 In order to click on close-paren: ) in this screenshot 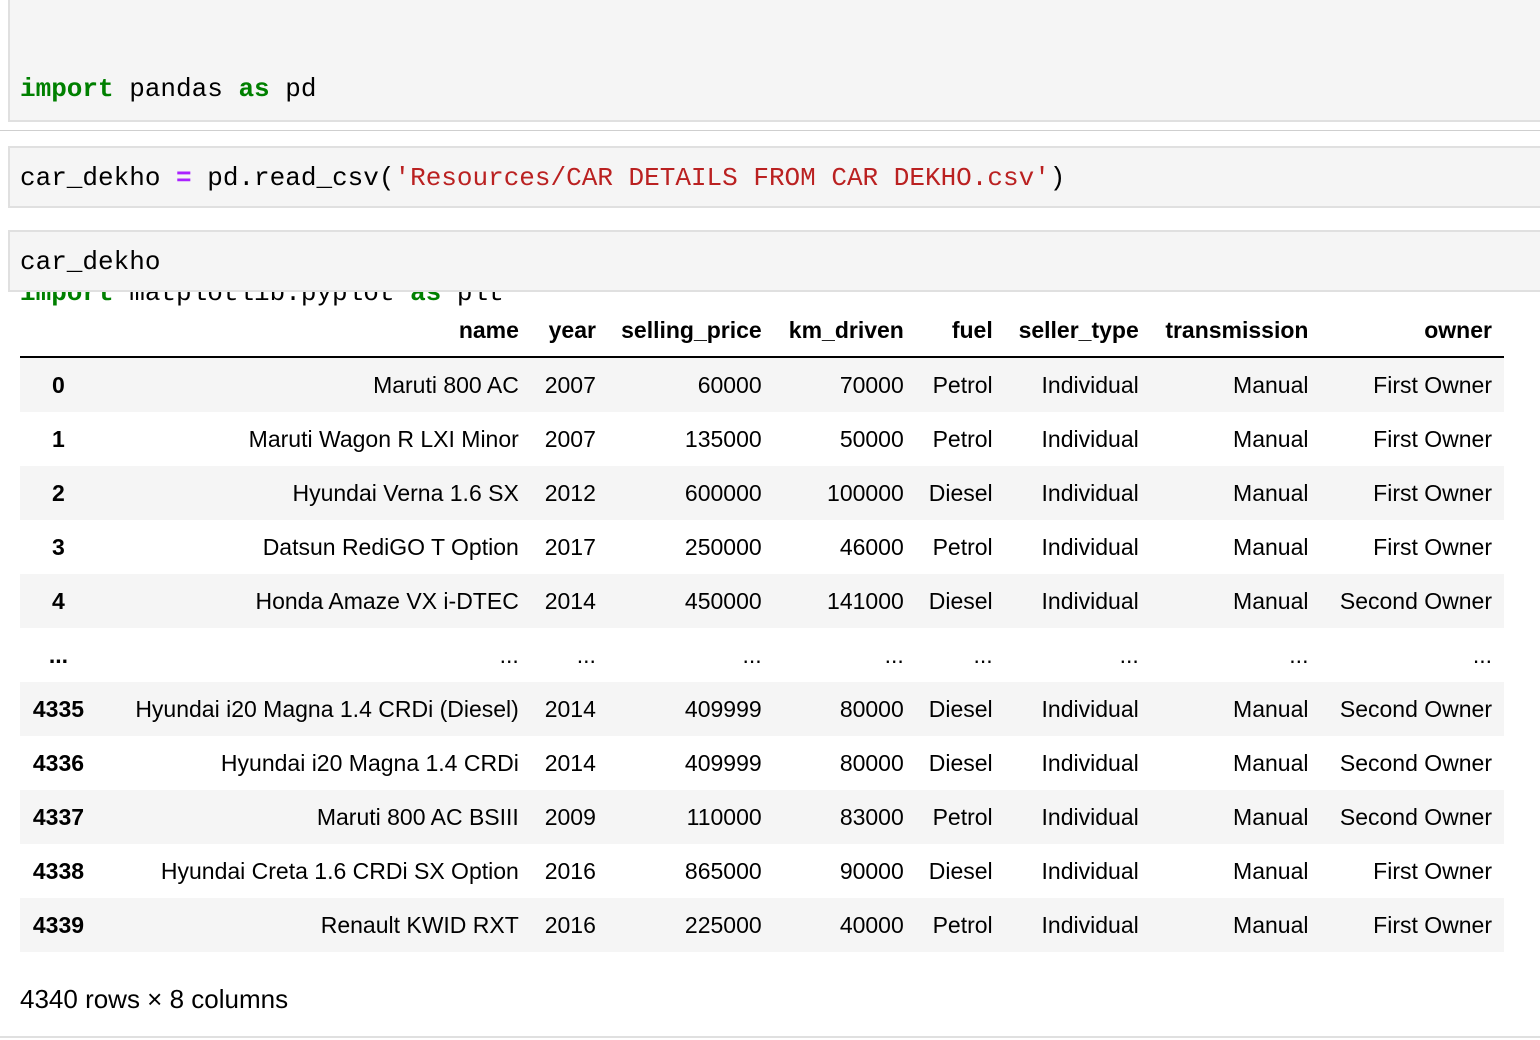, I will do `click(1057, 178)`.